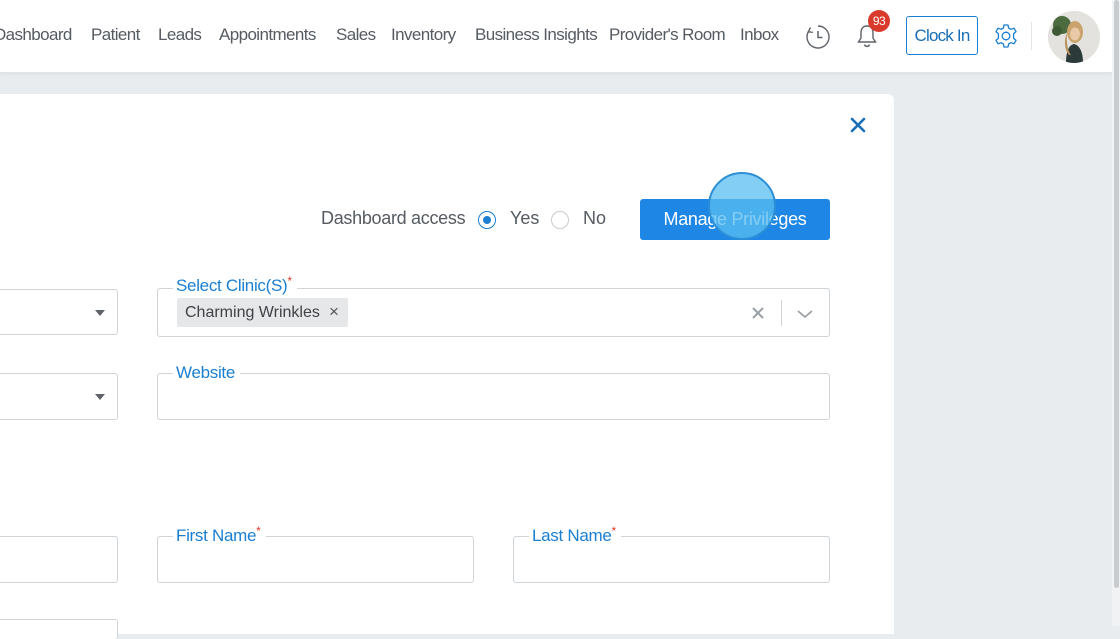 This screenshot has height=639, width=1120. Describe the element at coordinates (758, 315) in the screenshot. I see `clear-selection-icon` at that location.